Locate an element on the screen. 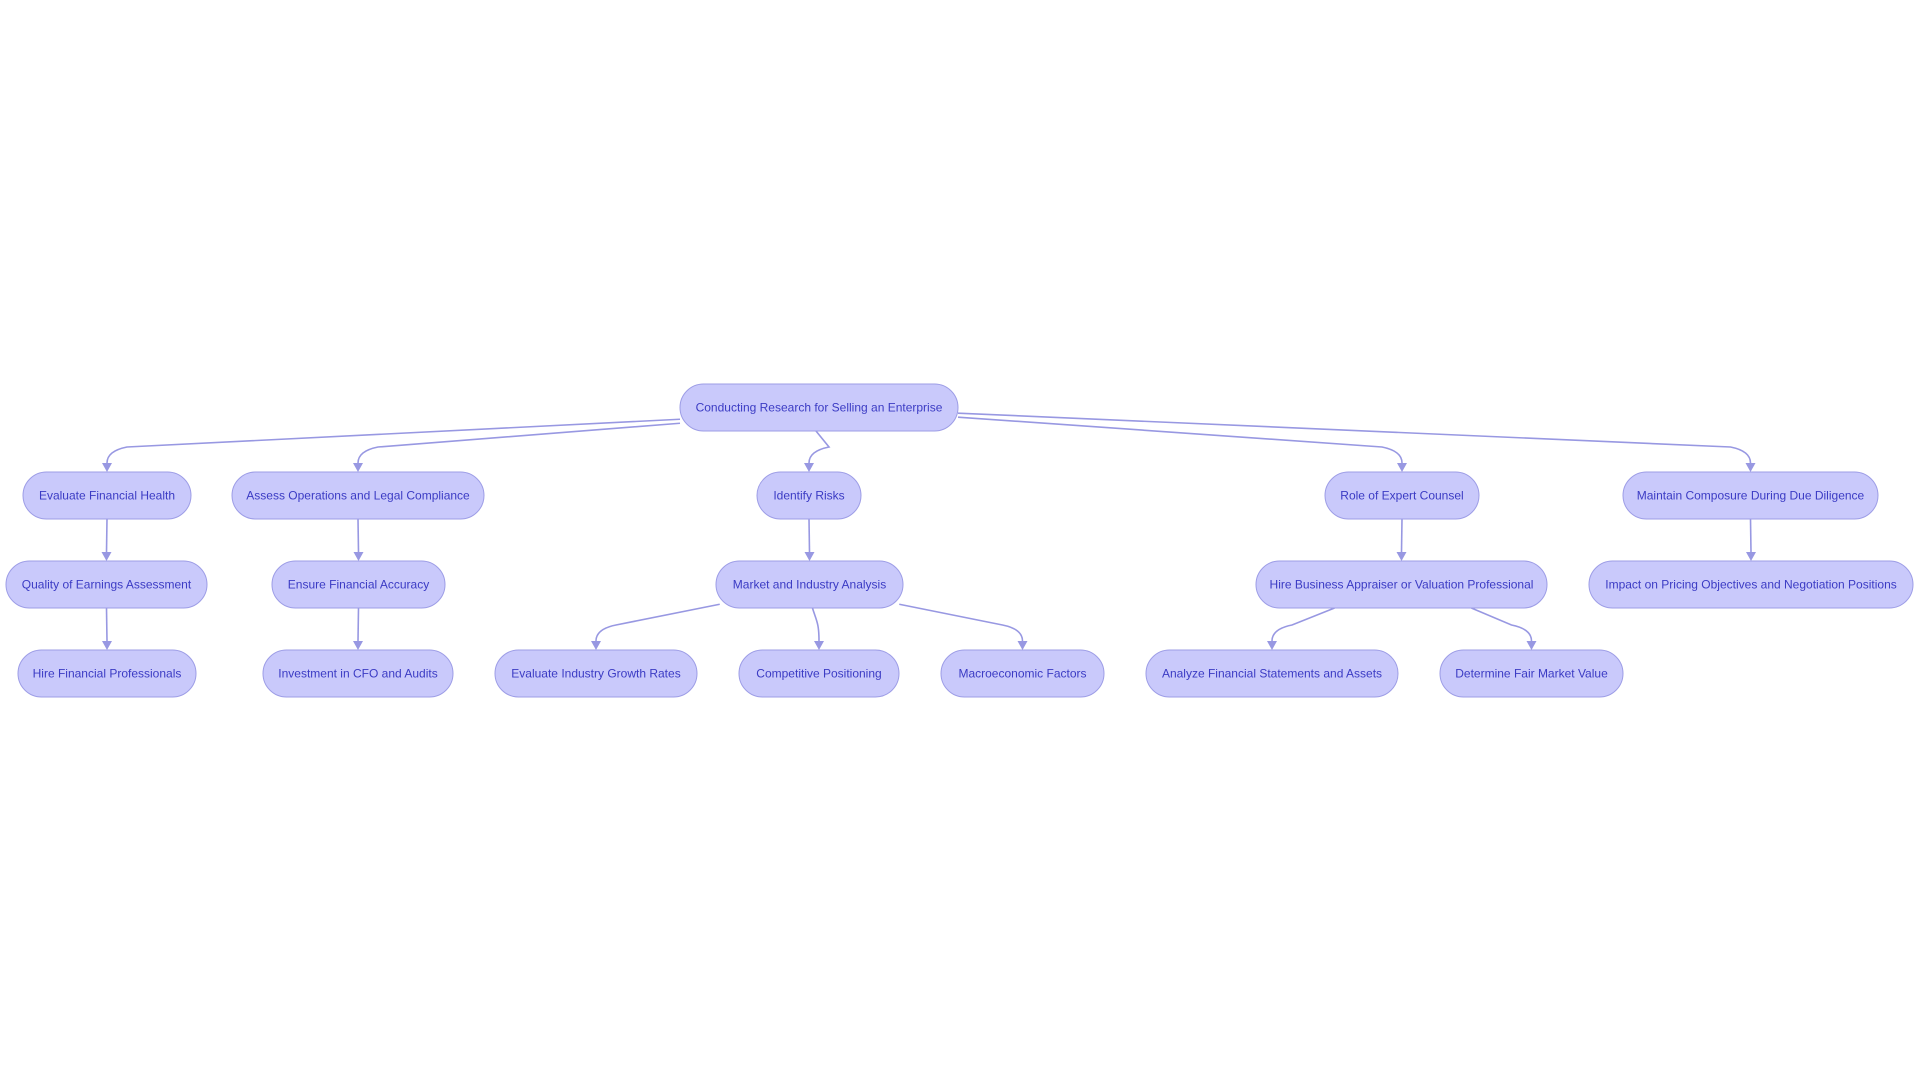 This screenshot has height=1080, width=1920. node-label: Evaluate Financial Health is located at coordinates (107, 496).